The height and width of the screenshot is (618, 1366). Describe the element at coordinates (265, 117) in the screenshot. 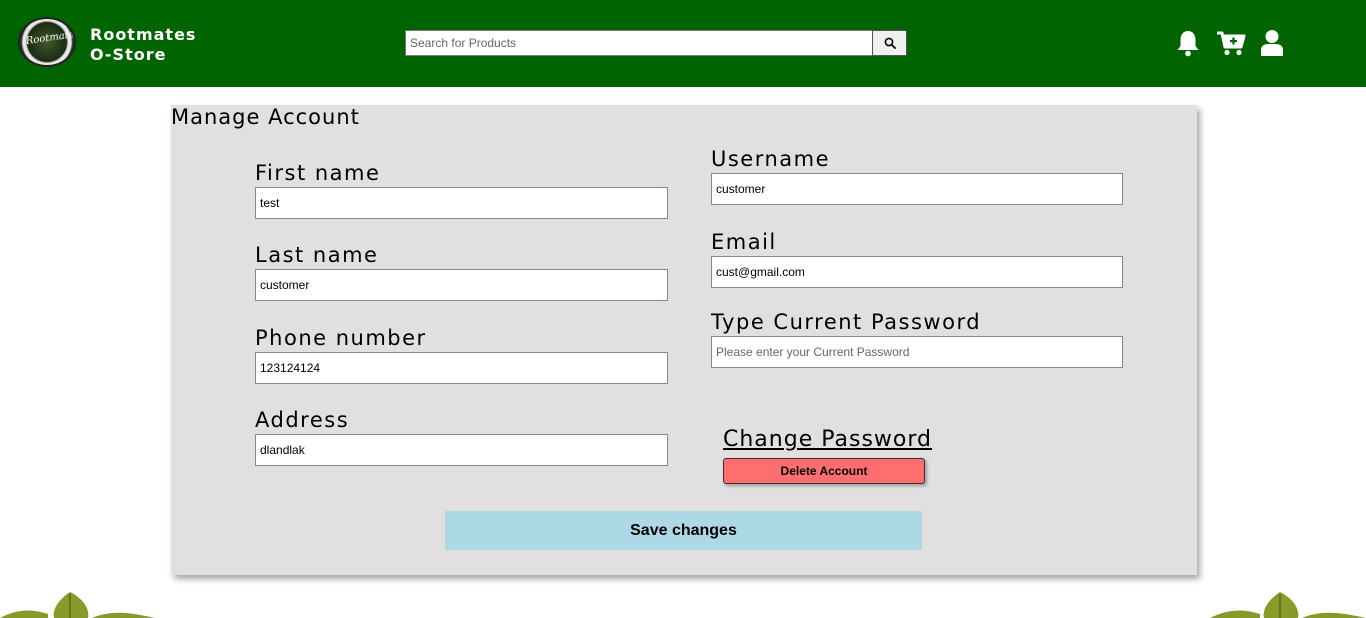

I see `page-title: Manage Account` at that location.